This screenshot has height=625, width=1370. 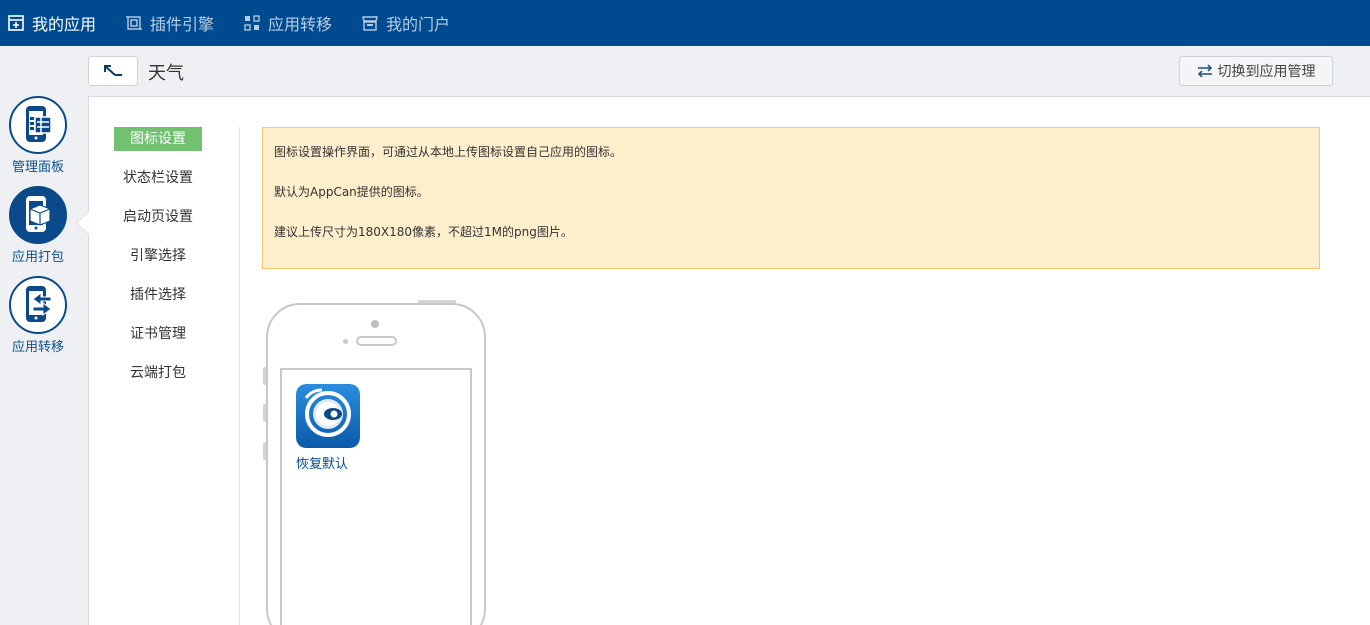 I want to click on submenu-icon-settings: 图标设置, so click(x=158, y=146).